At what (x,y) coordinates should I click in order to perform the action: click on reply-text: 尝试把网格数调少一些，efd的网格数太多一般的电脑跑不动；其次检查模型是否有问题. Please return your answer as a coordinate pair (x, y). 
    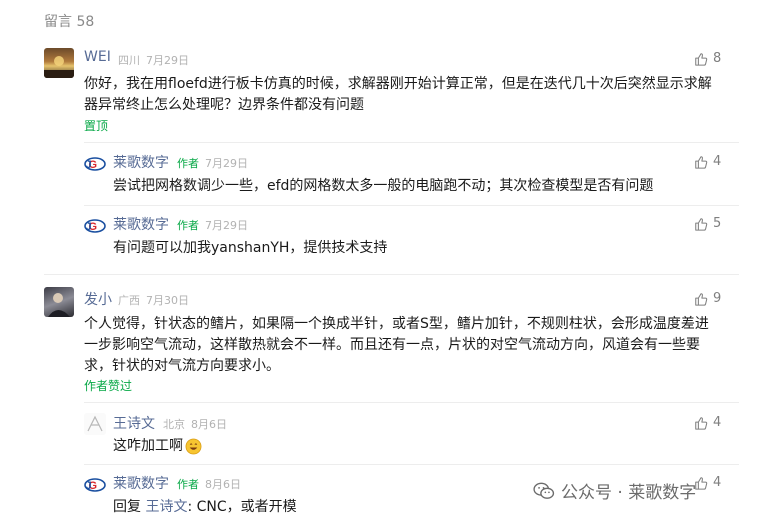
    Looking at the image, I should click on (383, 186).